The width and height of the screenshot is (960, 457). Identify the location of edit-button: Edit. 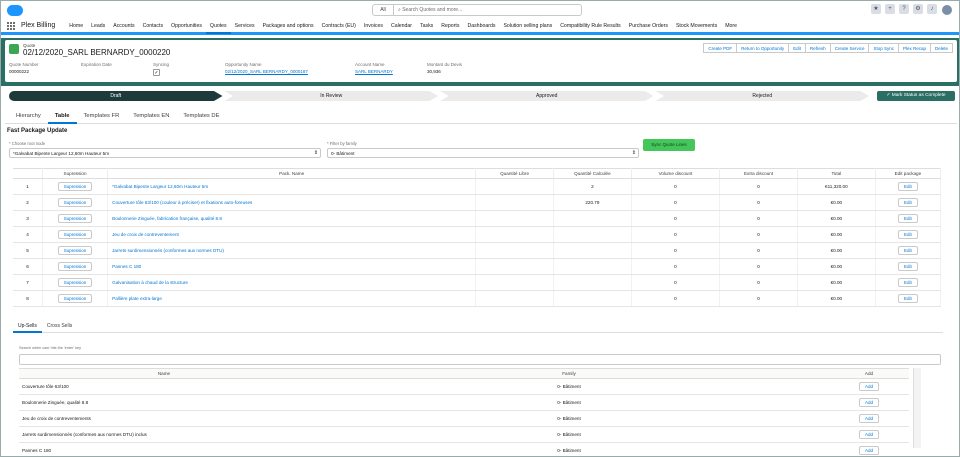
(797, 48).